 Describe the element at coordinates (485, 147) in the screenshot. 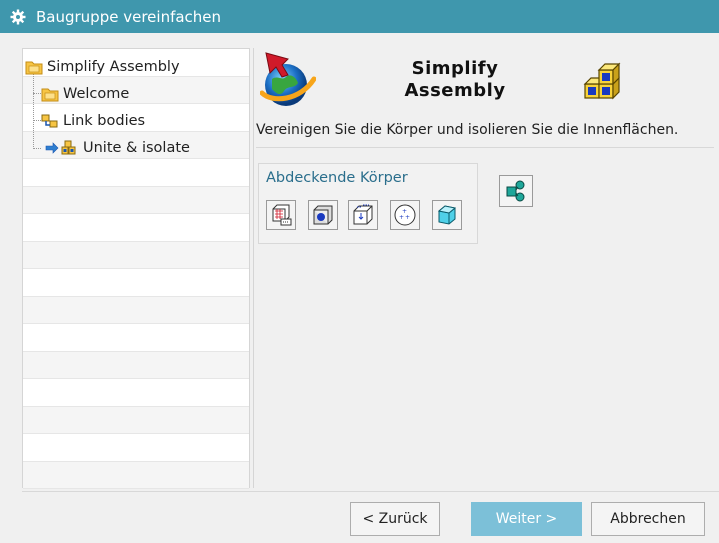

I see `separator` at that location.